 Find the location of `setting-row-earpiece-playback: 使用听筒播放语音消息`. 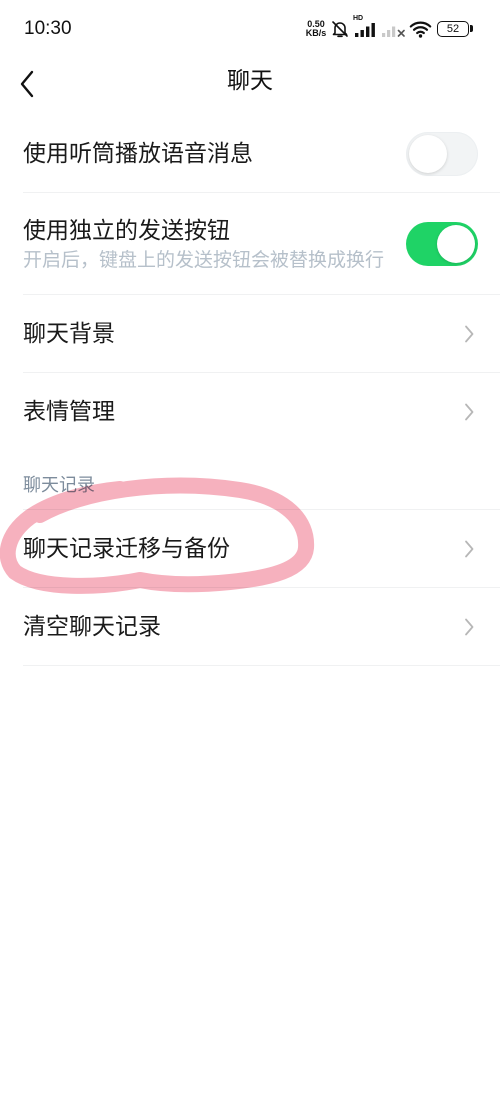

setting-row-earpiece-playback: 使用听筒播放语音消息 is located at coordinates (250, 154).